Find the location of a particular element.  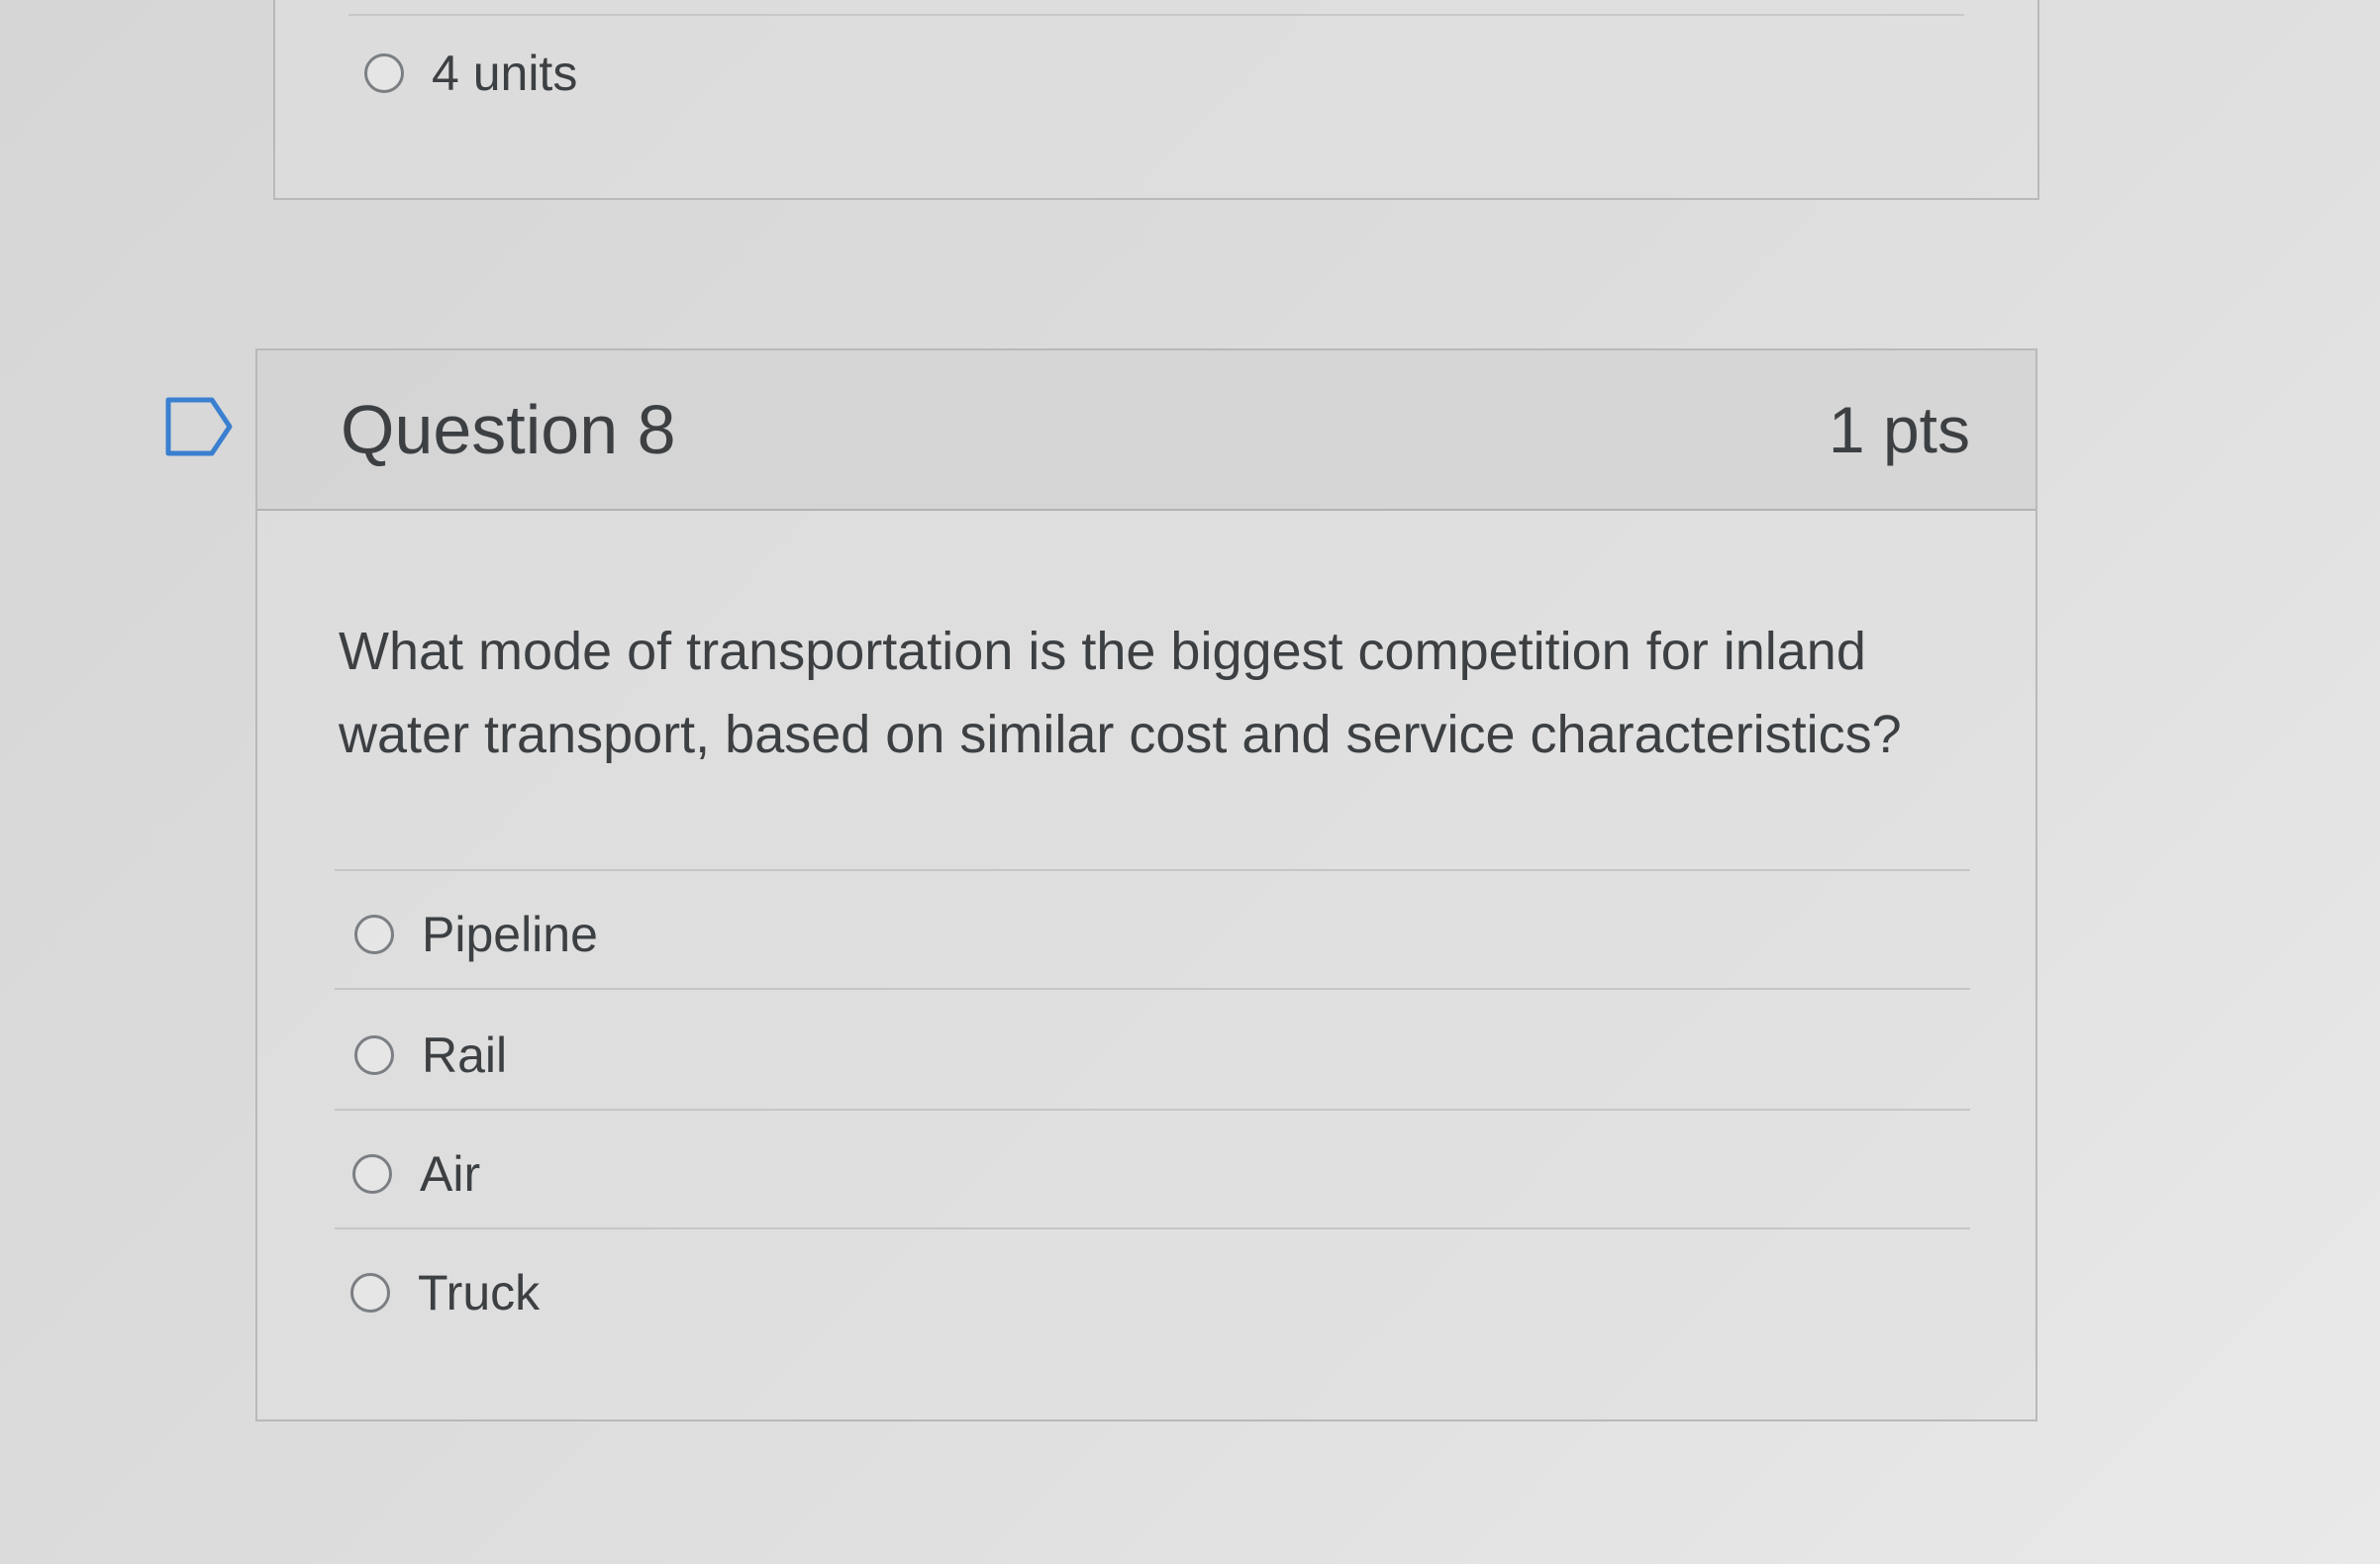

answer-option-truck: Truck is located at coordinates (445, 1292).